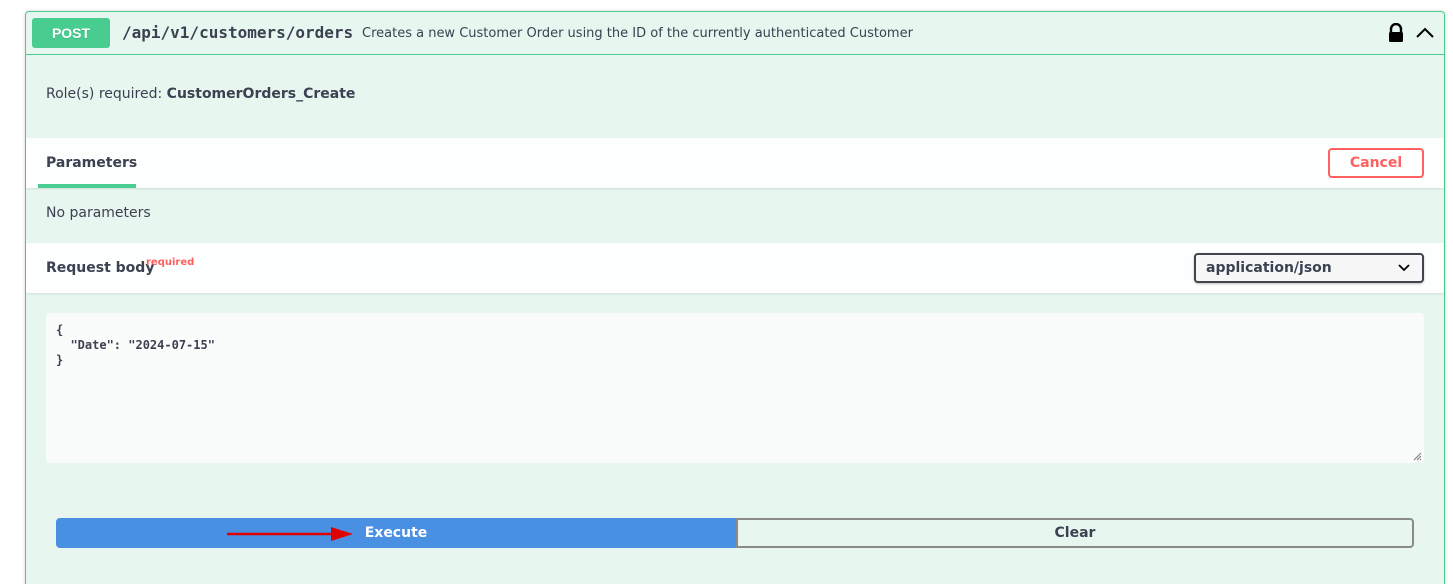 This screenshot has width=1453, height=584. I want to click on no-parameters-text: No parameters, so click(98, 213).